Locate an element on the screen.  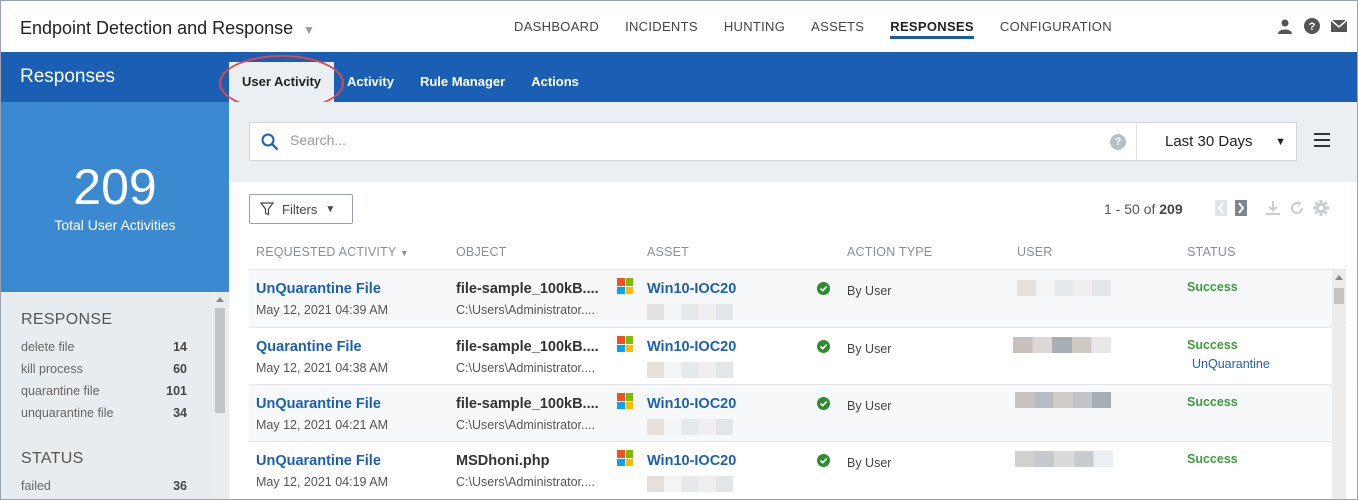
tab-user-activity: User Activity is located at coordinates (281, 82).